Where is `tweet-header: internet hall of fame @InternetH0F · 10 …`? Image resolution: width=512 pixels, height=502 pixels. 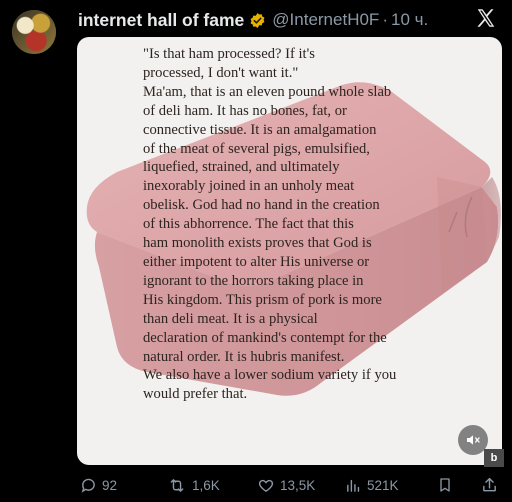
tweet-header: internet hall of fame @InternetH0F · 10 … is located at coordinates (253, 20).